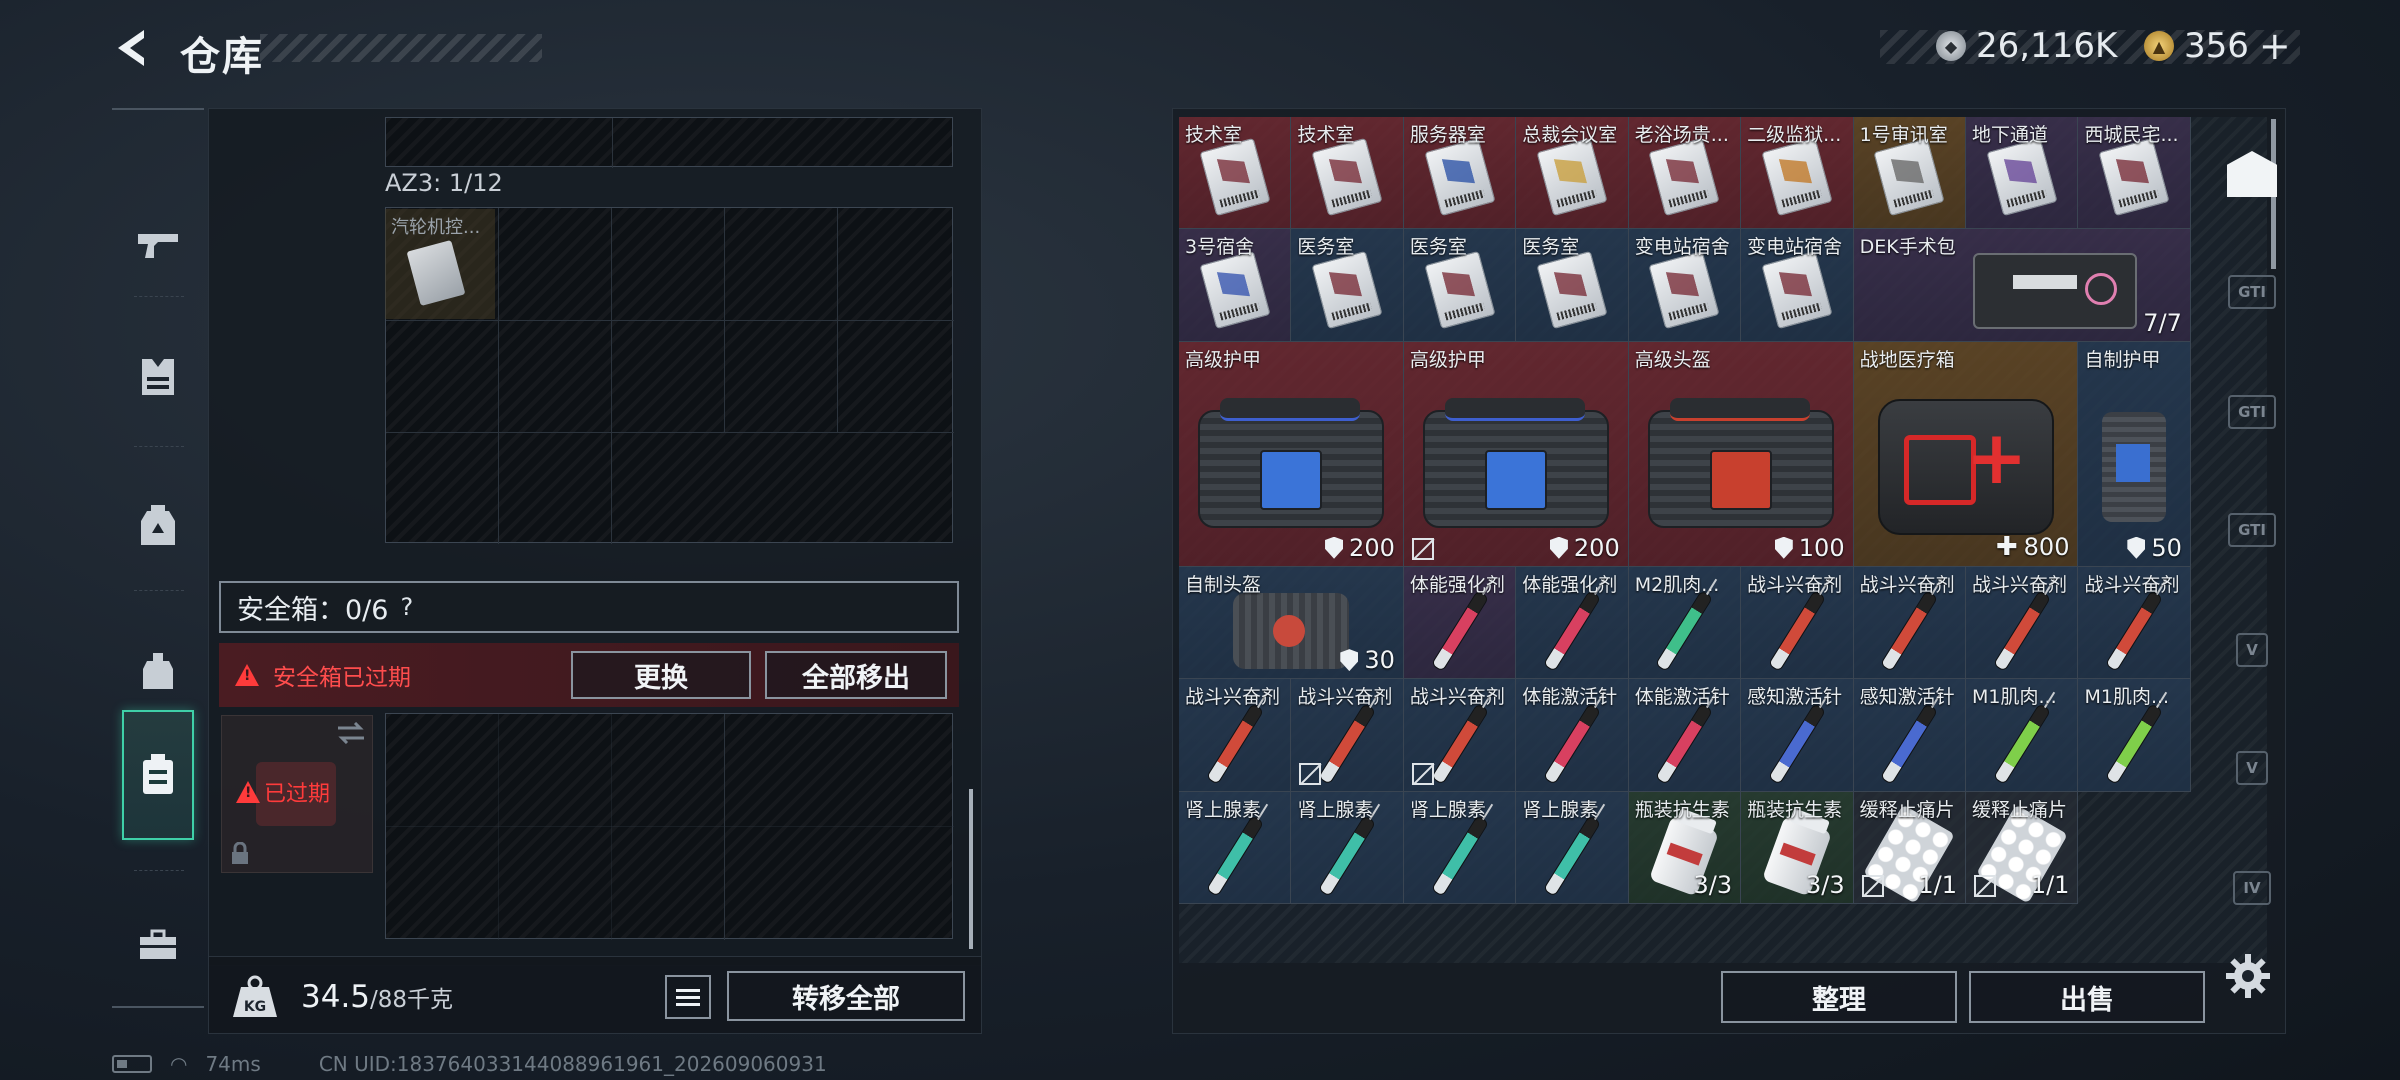  What do you see at coordinates (134, 48) in the screenshot?
I see `back-arrow-icon` at bounding box center [134, 48].